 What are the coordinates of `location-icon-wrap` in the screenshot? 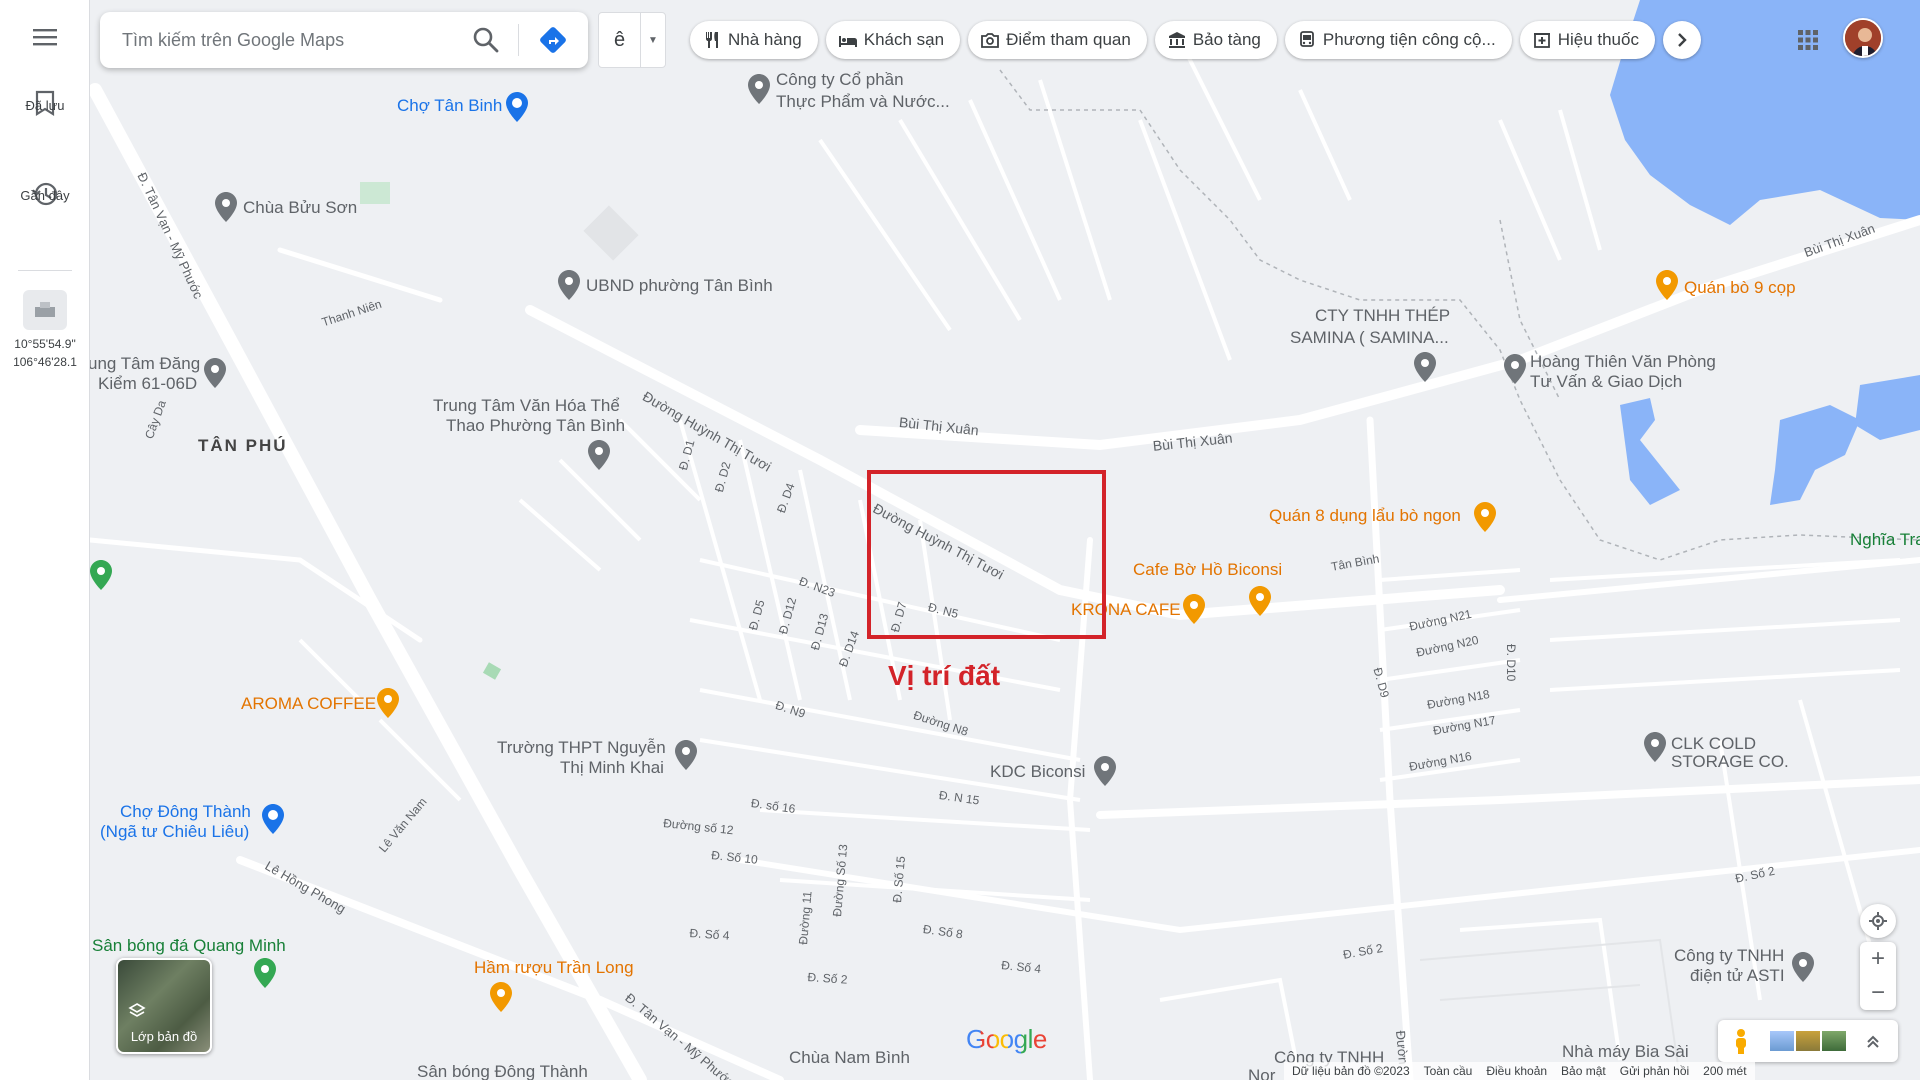 It's located at (1878, 921).